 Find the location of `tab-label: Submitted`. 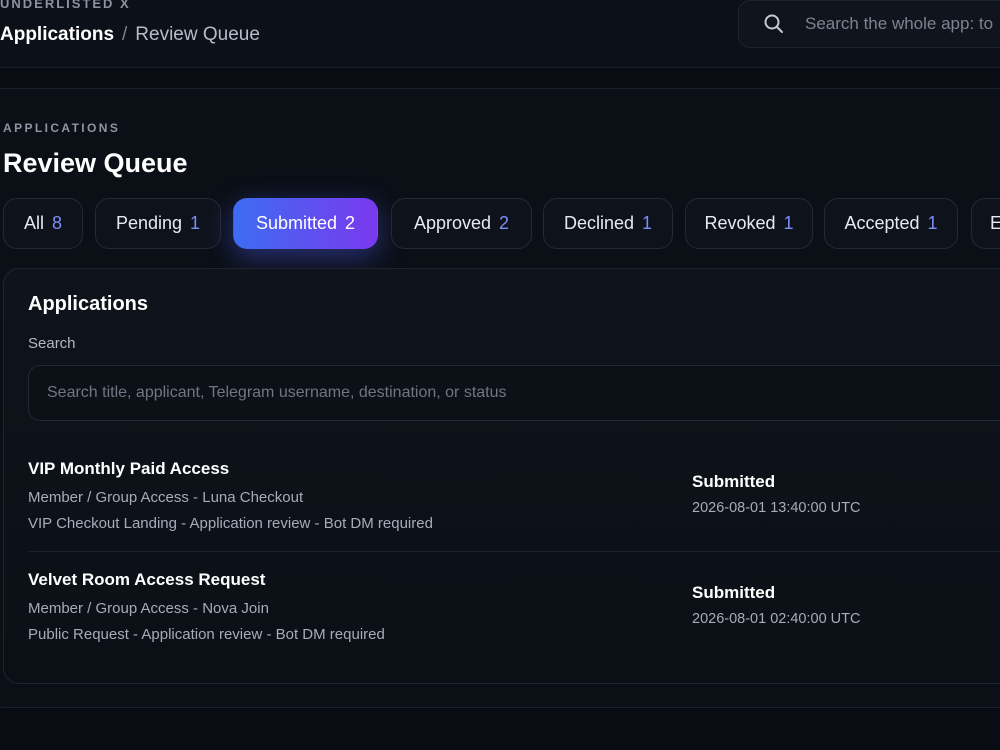

tab-label: Submitted is located at coordinates (296, 223).